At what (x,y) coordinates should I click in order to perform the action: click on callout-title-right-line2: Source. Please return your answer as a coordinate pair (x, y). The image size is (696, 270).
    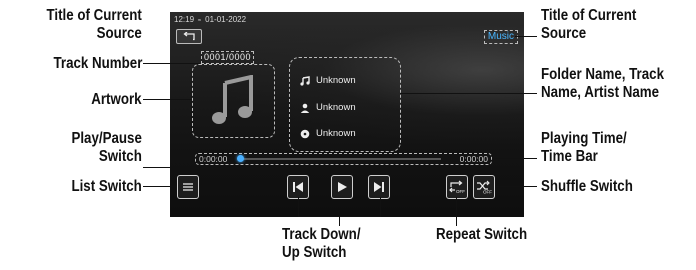
    Looking at the image, I should click on (564, 33).